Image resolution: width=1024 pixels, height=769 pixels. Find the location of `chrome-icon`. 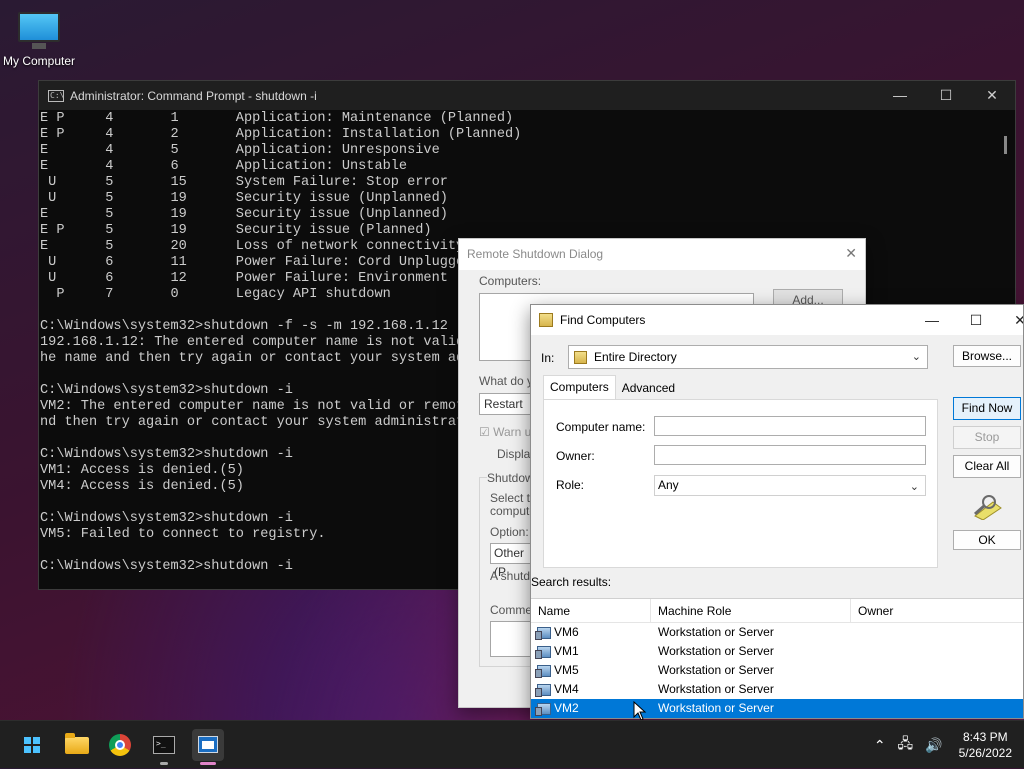

chrome-icon is located at coordinates (120, 745).